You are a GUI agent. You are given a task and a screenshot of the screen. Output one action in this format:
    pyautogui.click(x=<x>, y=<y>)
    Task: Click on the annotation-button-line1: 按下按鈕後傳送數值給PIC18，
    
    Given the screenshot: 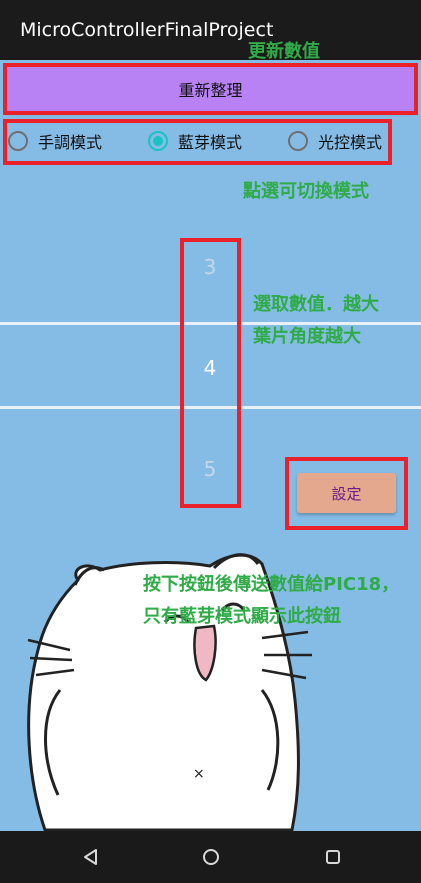 What is the action you would take?
    pyautogui.click(x=271, y=584)
    